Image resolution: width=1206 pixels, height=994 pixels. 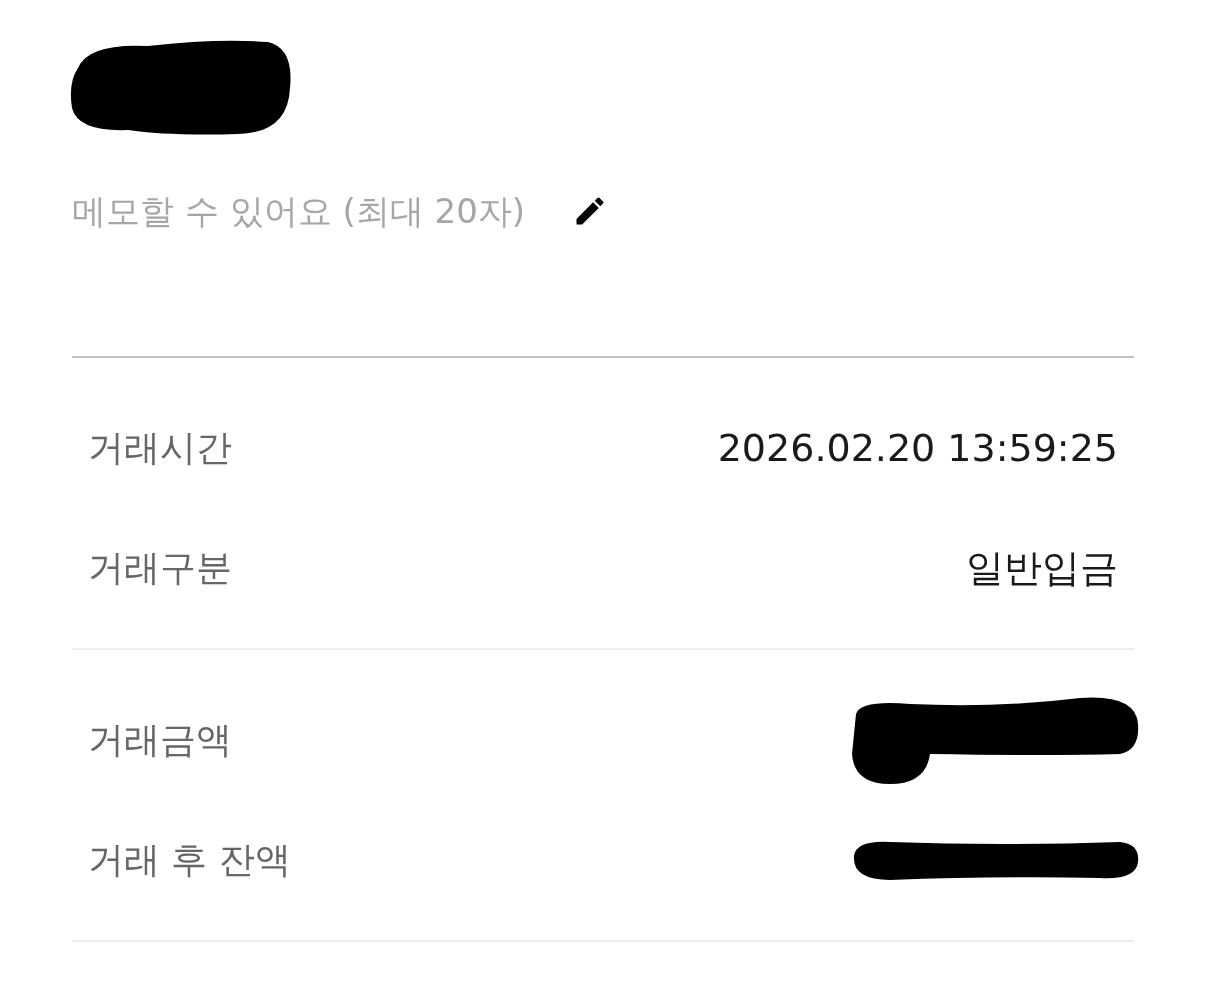 I want to click on row-value: 2026.02.20 13:59:25, so click(x=917, y=448).